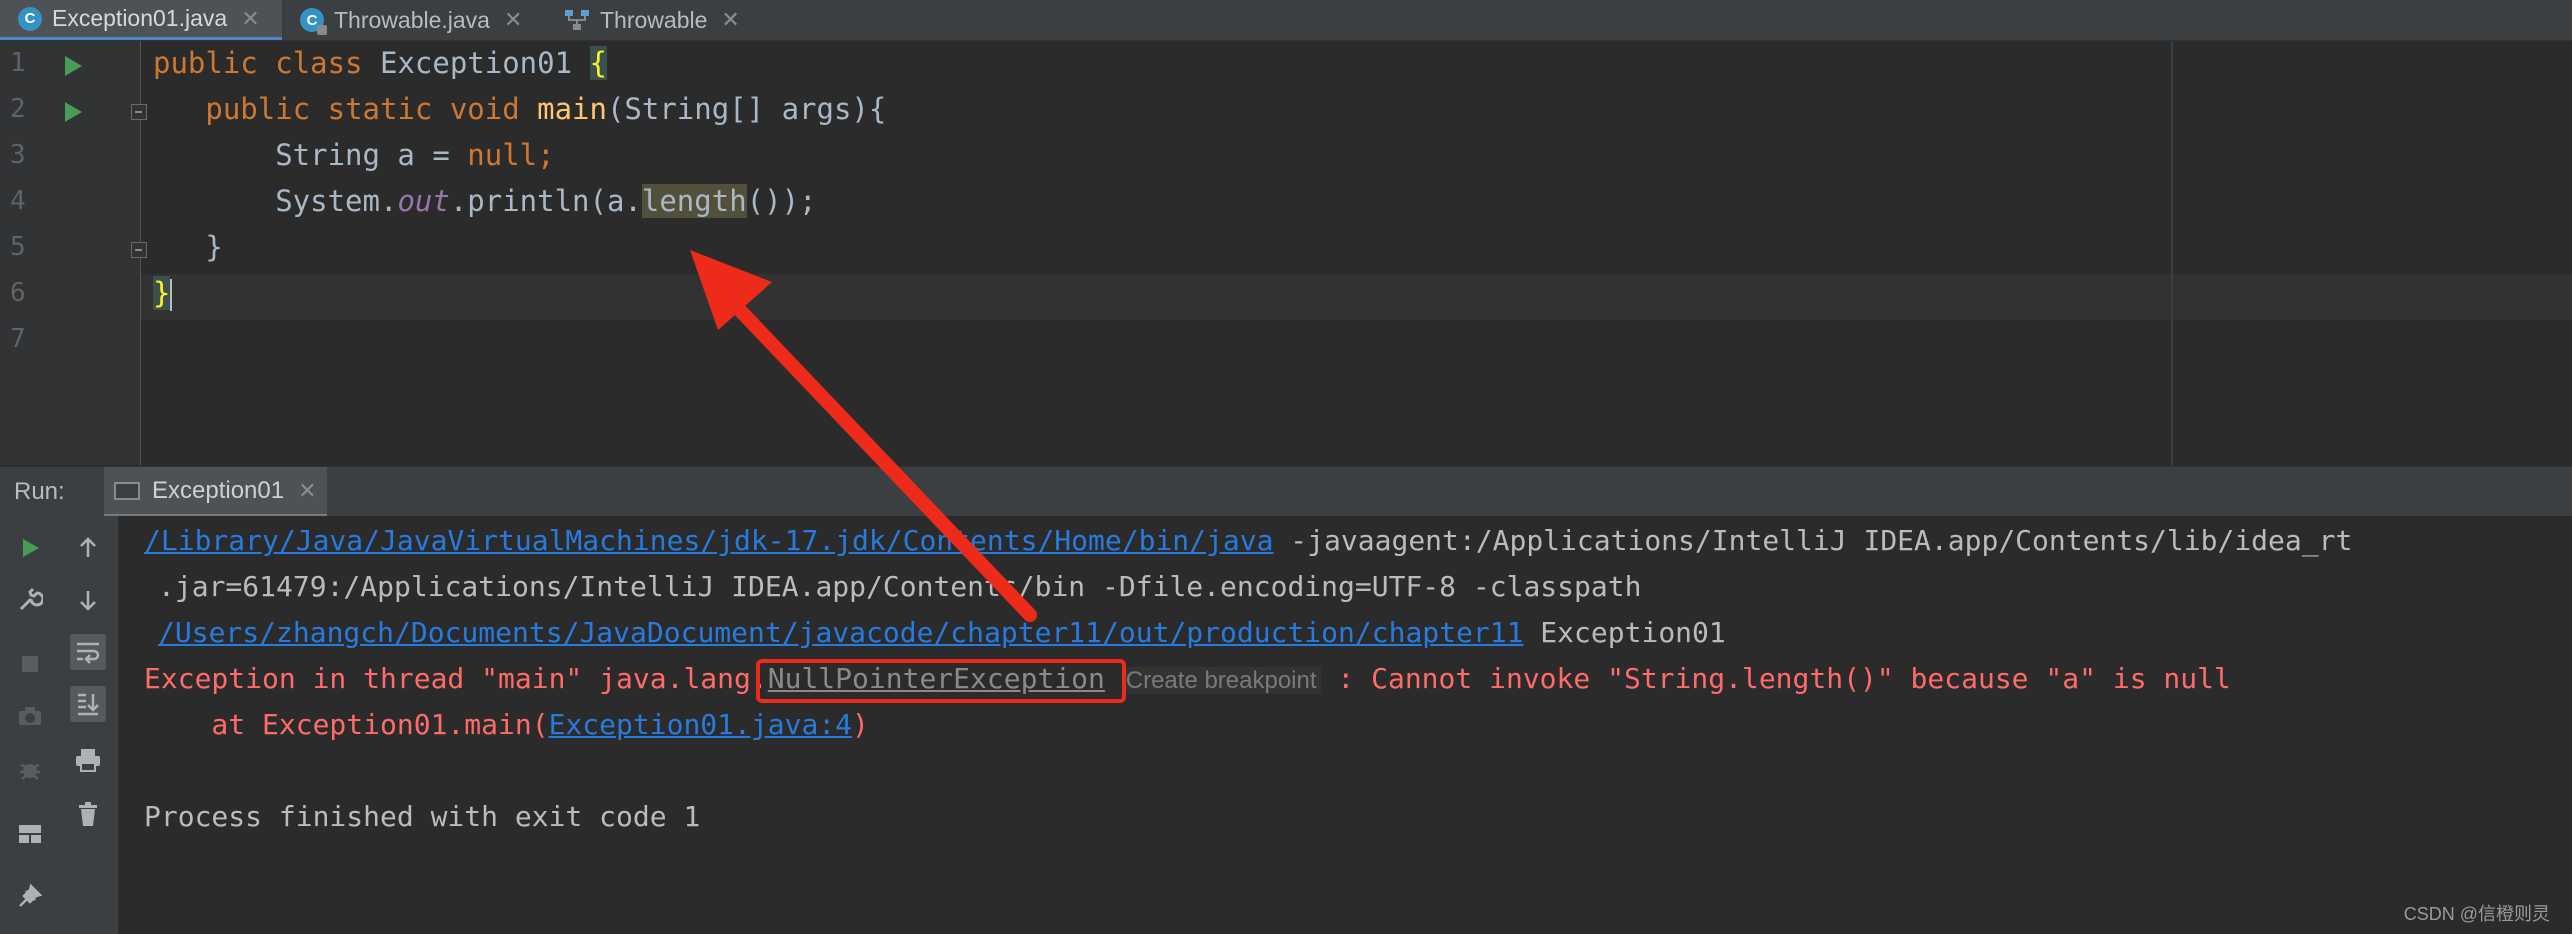 The width and height of the screenshot is (2572, 934). I want to click on annotation-arrow, so click(863, 436).